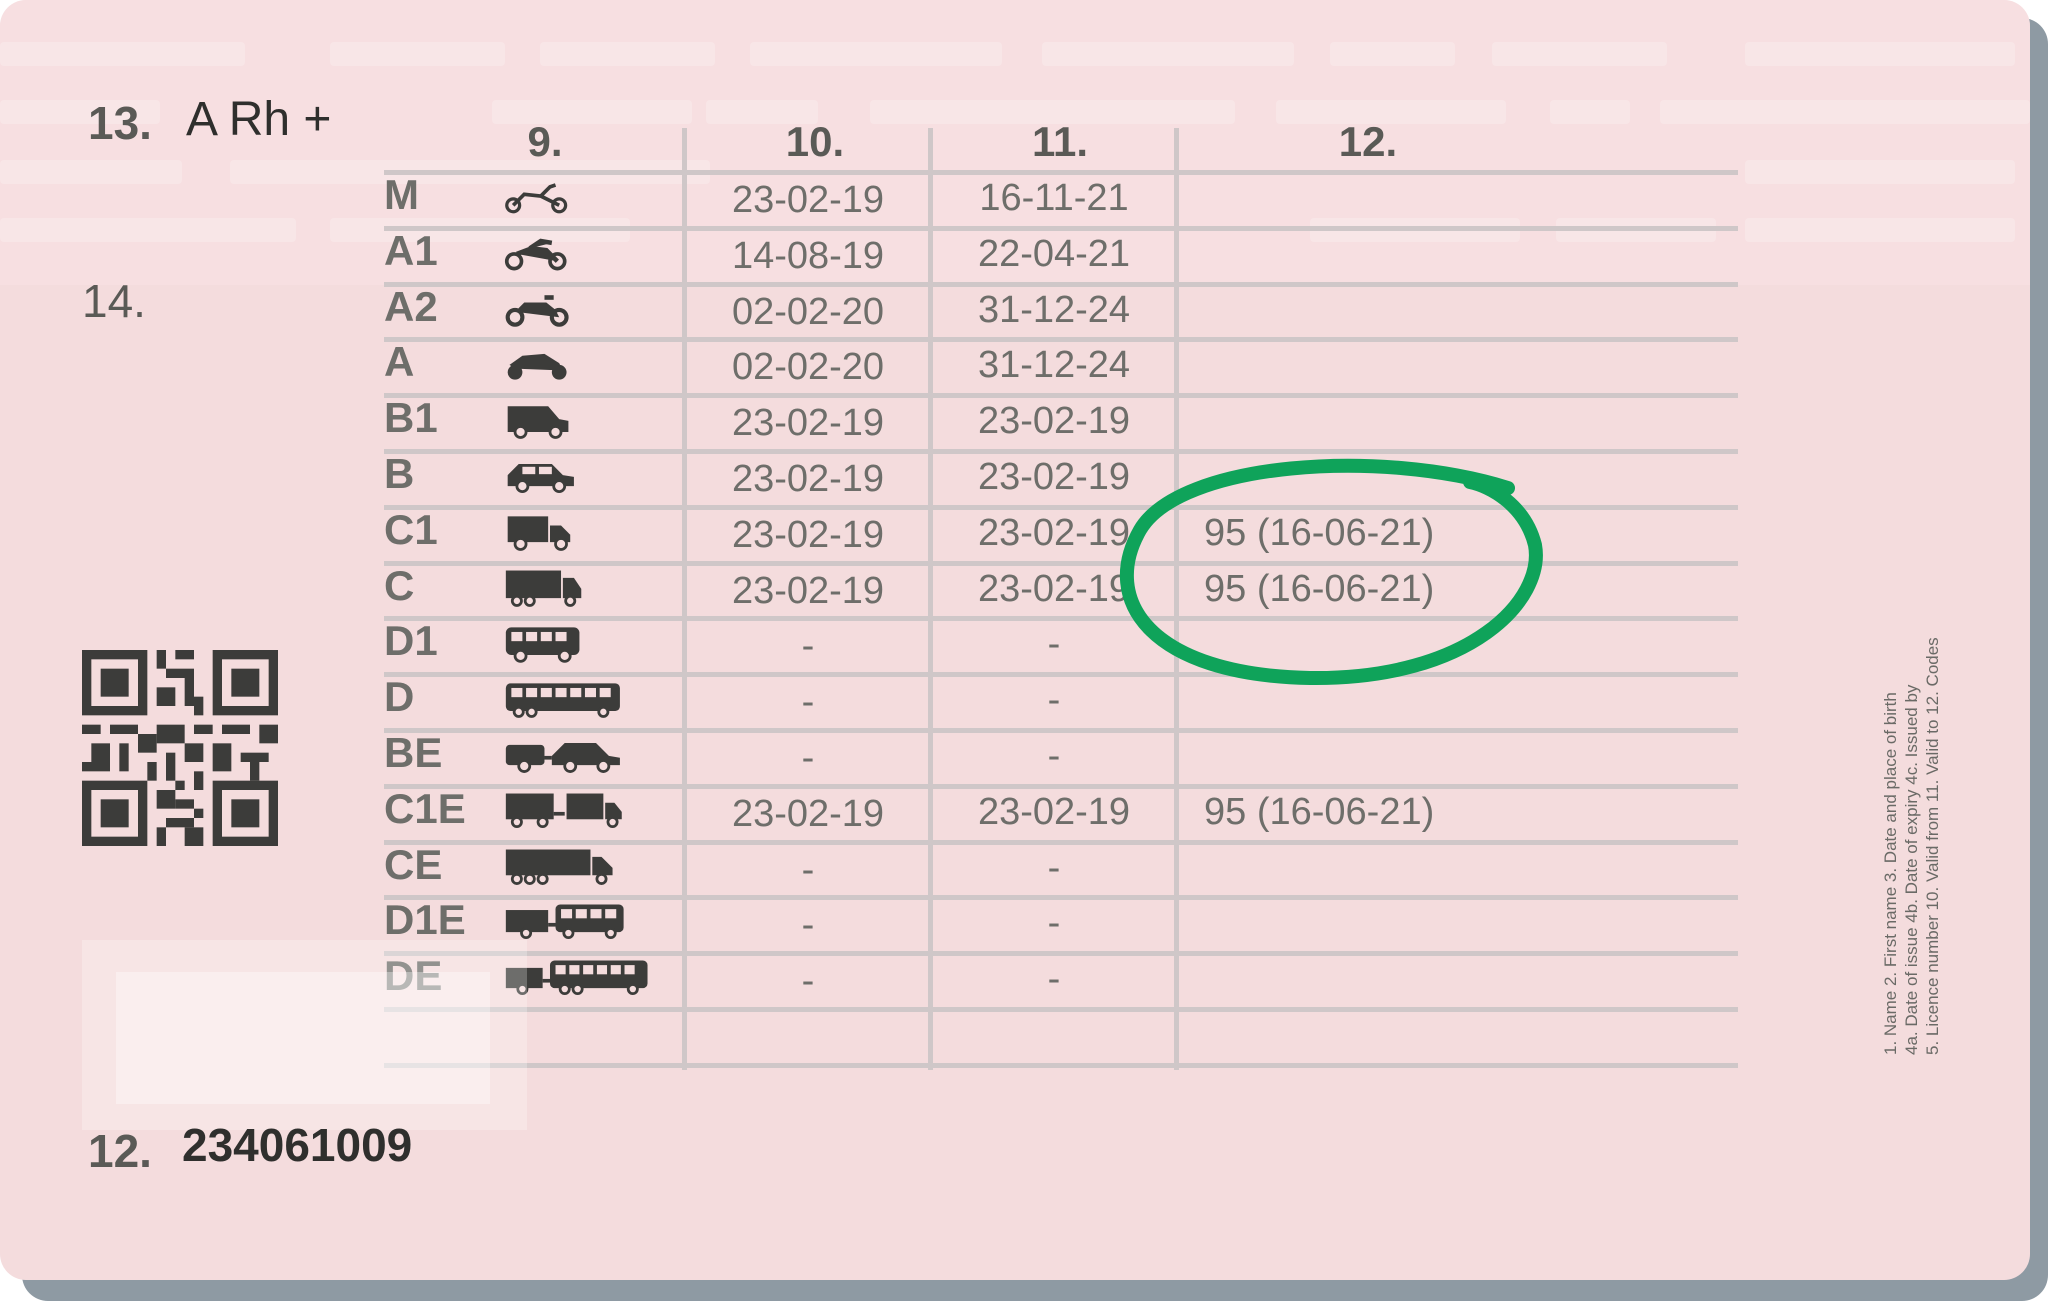 This screenshot has width=2048, height=1301. Describe the element at coordinates (411, 418) in the screenshot. I see `category-label: B1` at that location.